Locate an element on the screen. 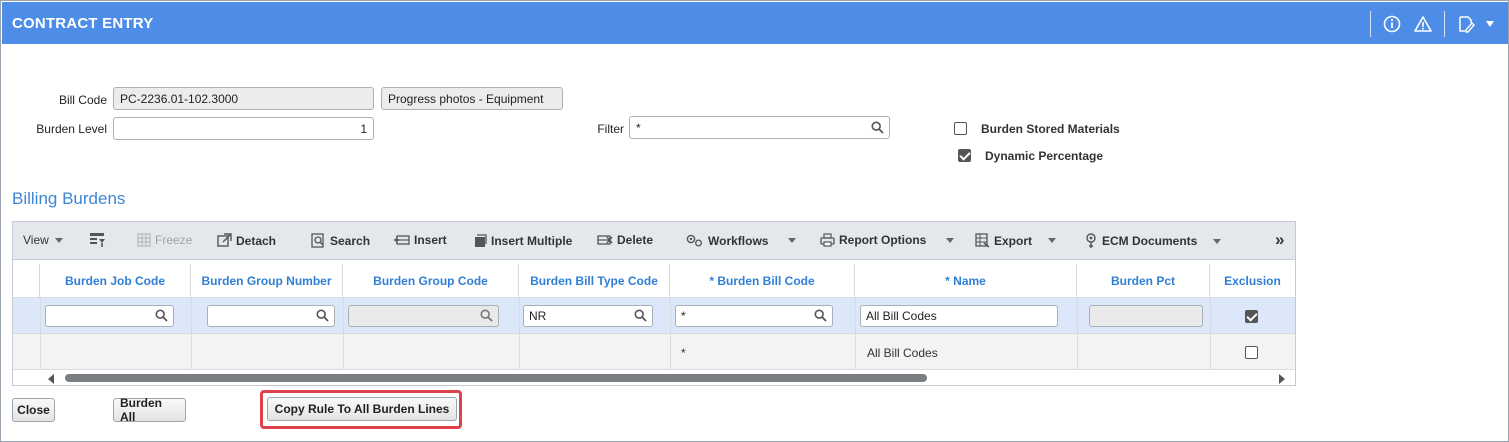 The height and width of the screenshot is (442, 1509). ecm-documents-label: ECM Documents is located at coordinates (1150, 241).